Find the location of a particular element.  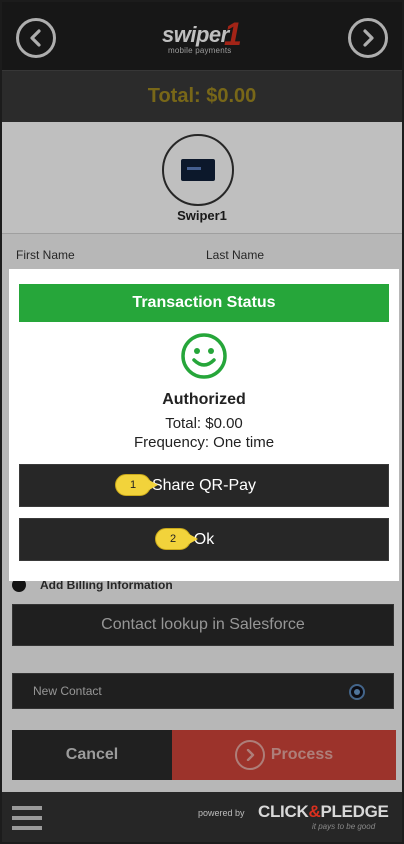

click-pledge-logo: CLICK&PLEDGE is located at coordinates (323, 811).